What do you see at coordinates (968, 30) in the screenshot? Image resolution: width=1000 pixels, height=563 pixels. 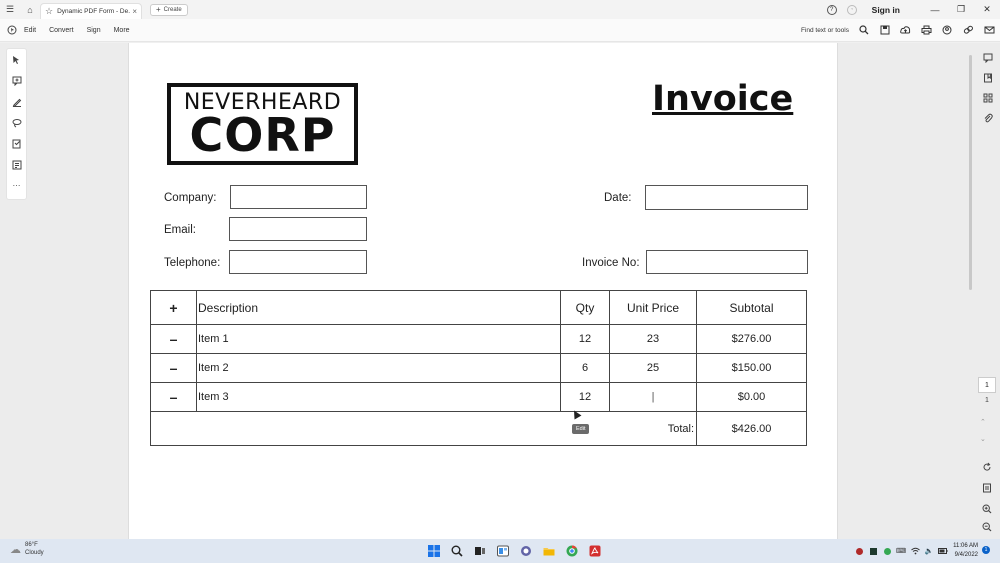 I see `link-icon` at bounding box center [968, 30].